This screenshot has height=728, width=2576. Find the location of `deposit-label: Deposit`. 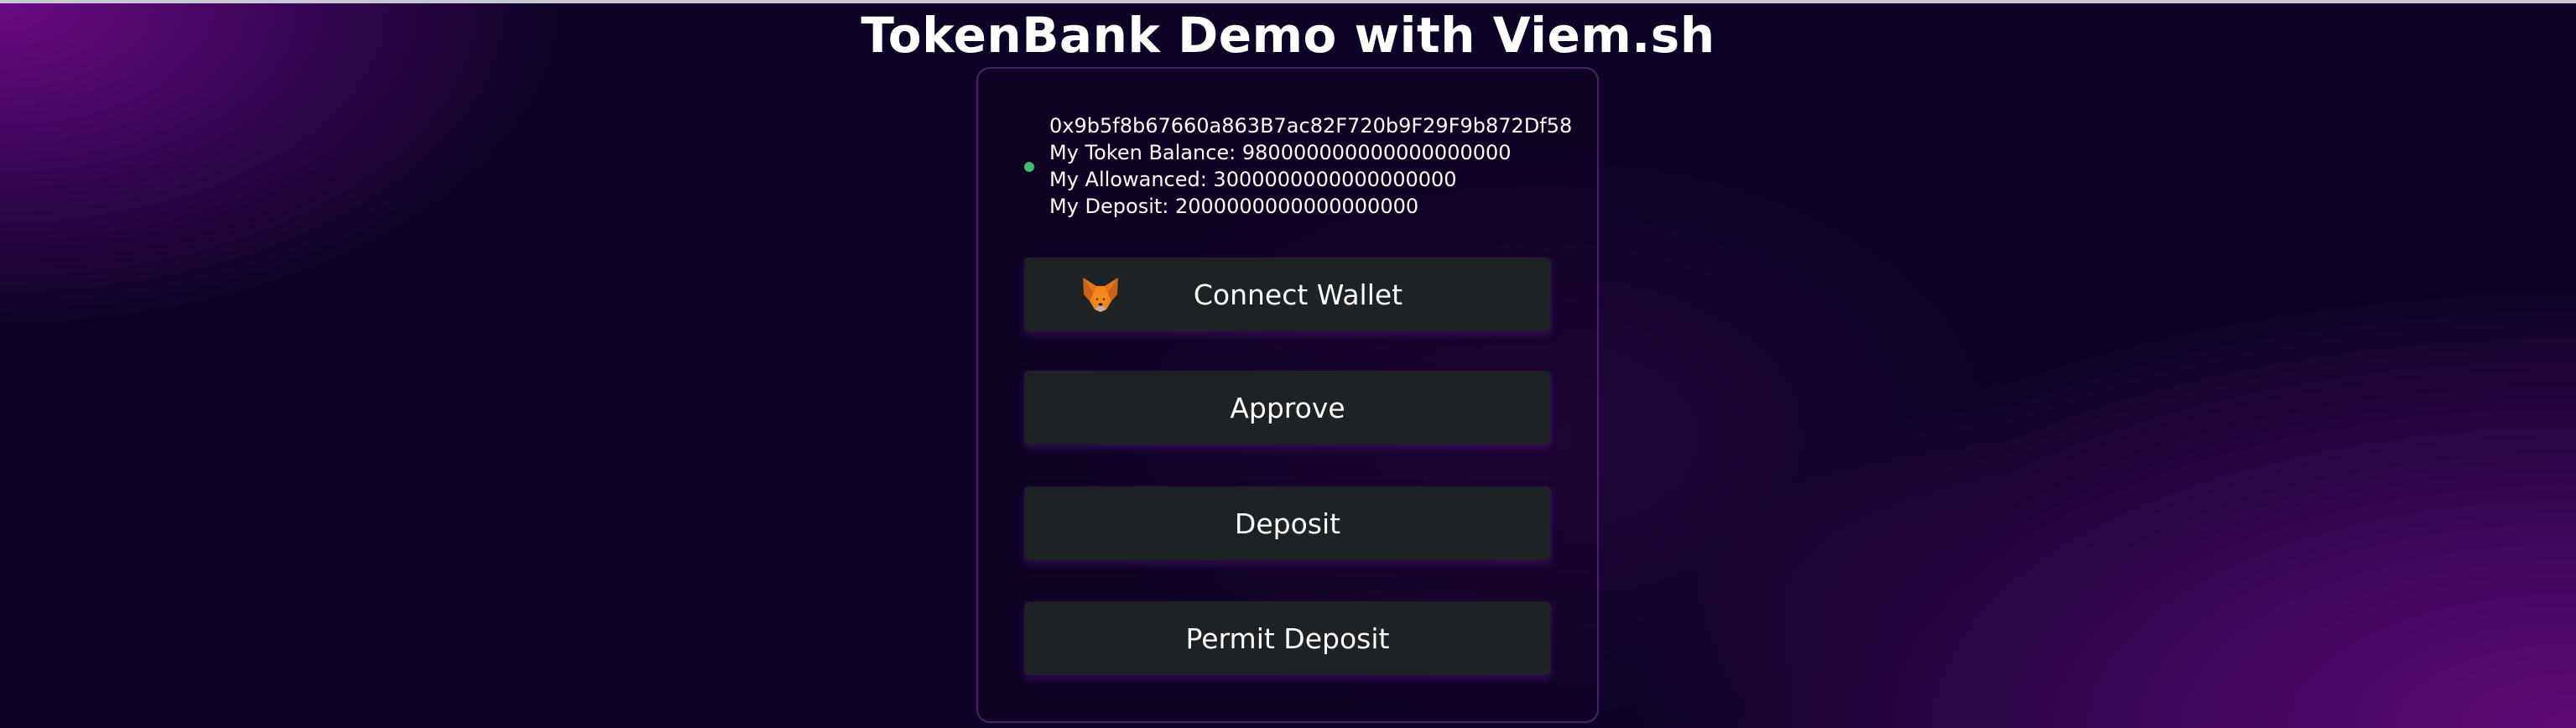

deposit-label: Deposit is located at coordinates (1287, 523).